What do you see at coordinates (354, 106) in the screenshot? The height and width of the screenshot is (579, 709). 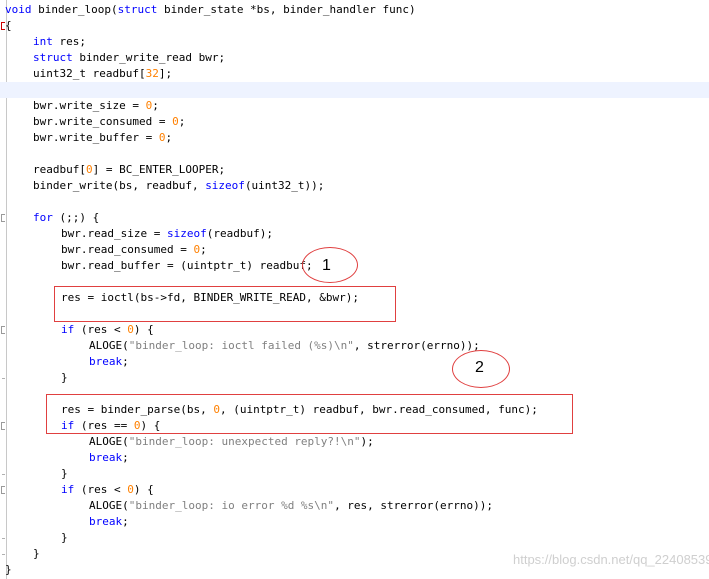 I see `code-line: bwr.write_size = 0;` at bounding box center [354, 106].